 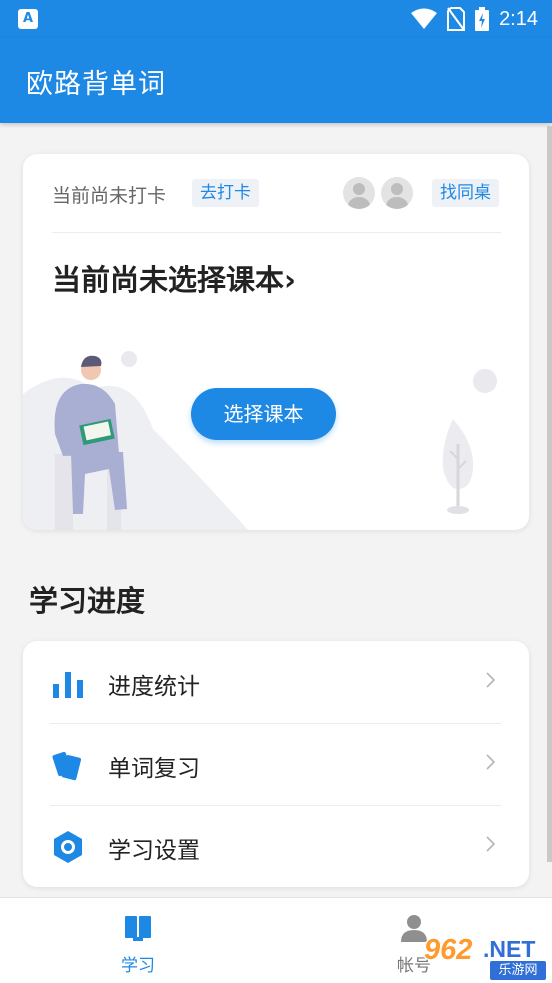 I want to click on checkin-status: 当前尚未打卡, so click(x=109, y=196).